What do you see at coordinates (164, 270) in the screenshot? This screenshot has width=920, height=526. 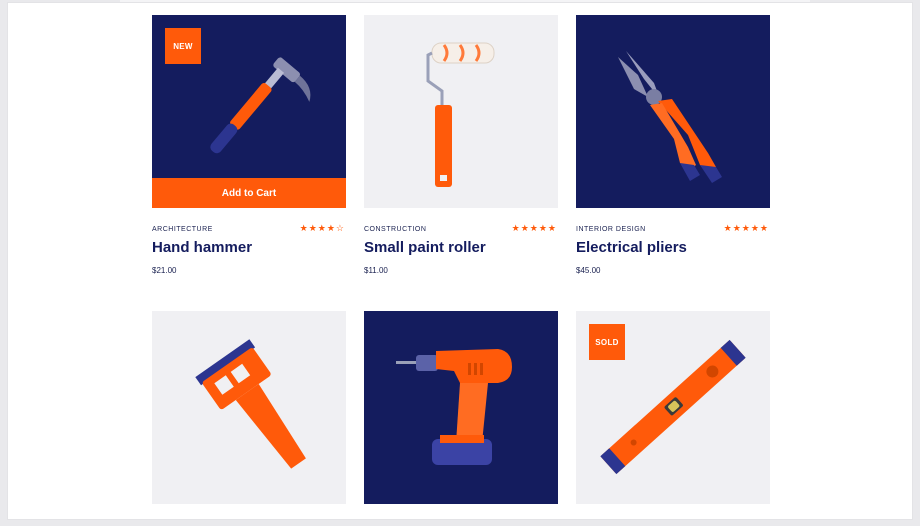 I see `product-price: $21.00` at bounding box center [164, 270].